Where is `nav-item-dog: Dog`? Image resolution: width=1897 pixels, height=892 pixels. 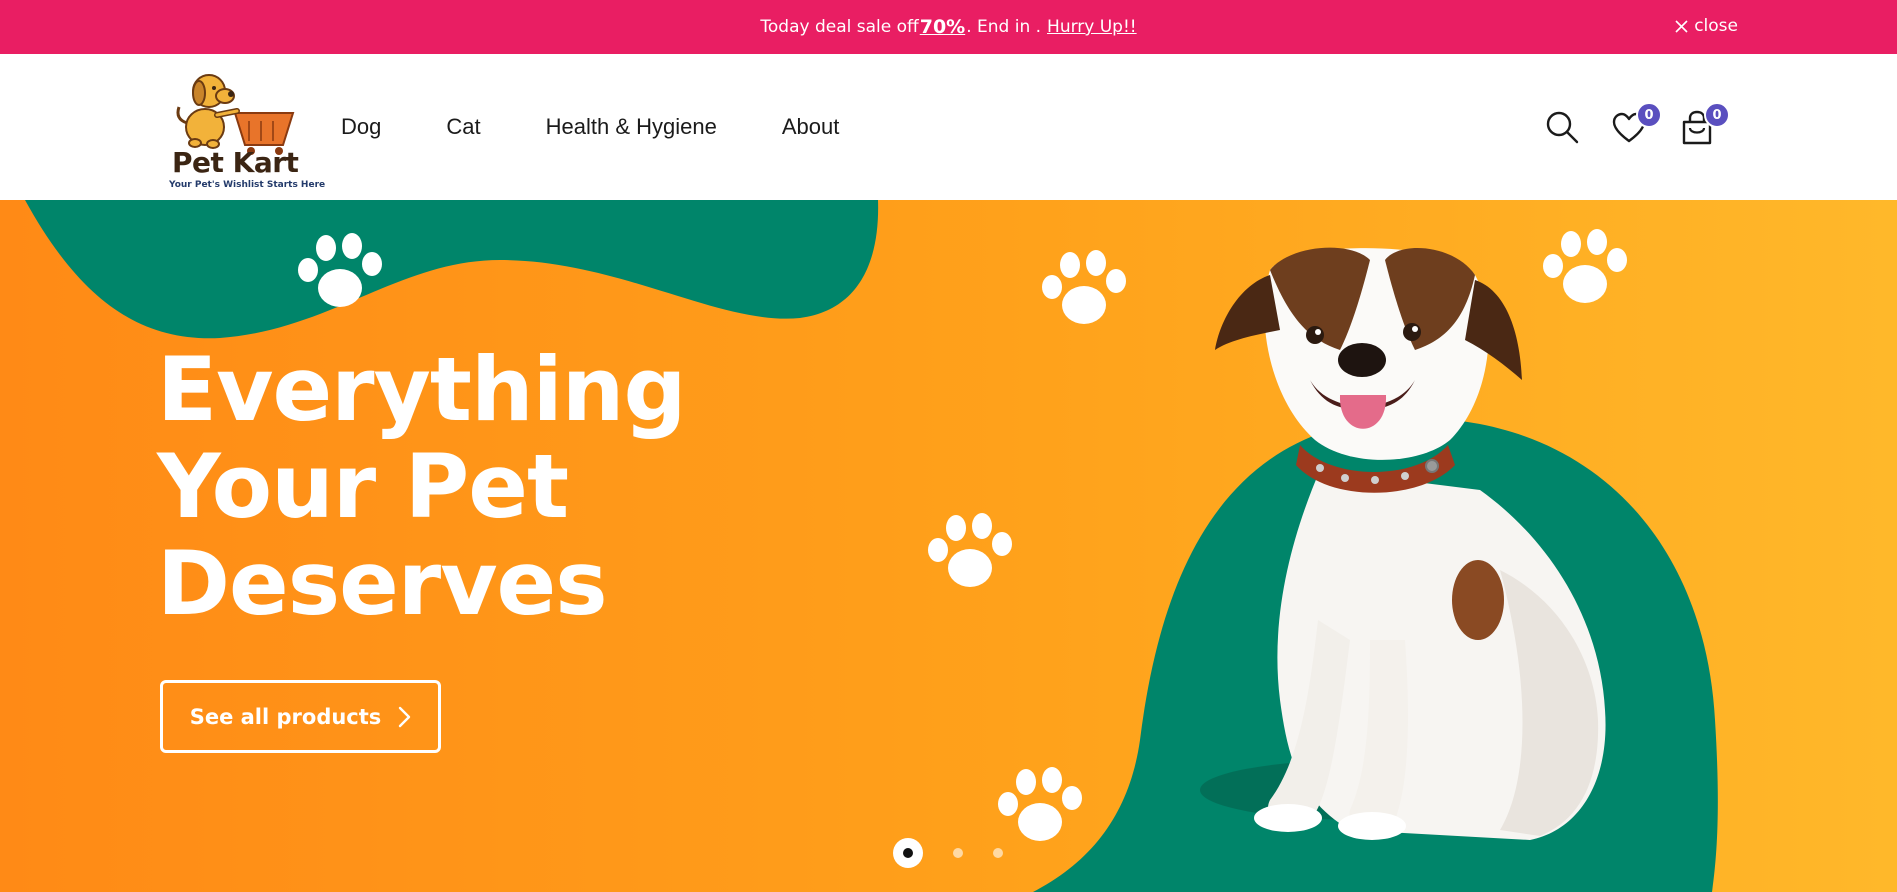
nav-item-dog: Dog is located at coordinates (361, 127).